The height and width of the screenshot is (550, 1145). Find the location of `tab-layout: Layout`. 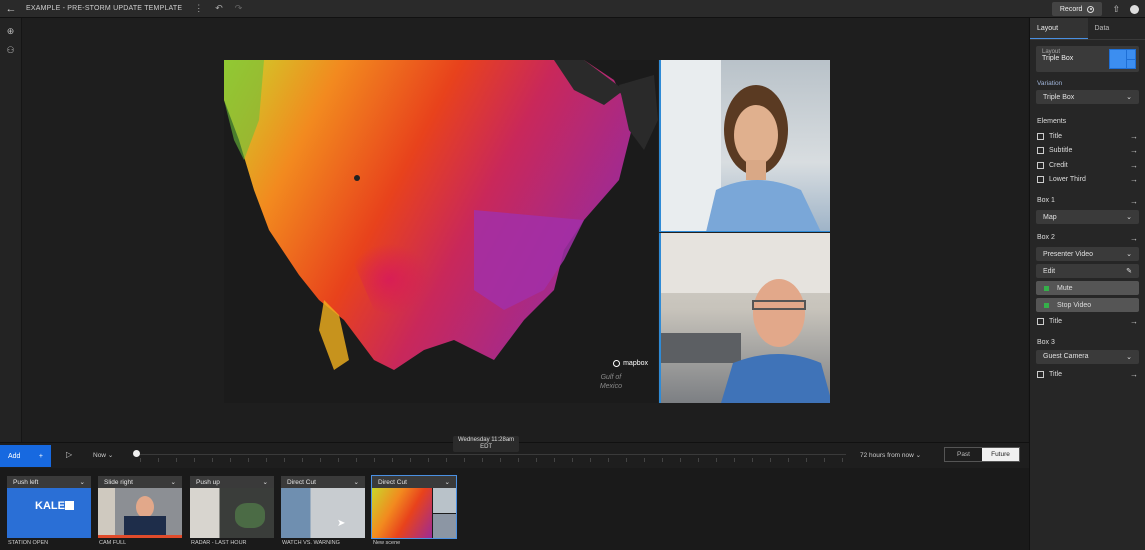

tab-layout: Layout is located at coordinates (1059, 28).